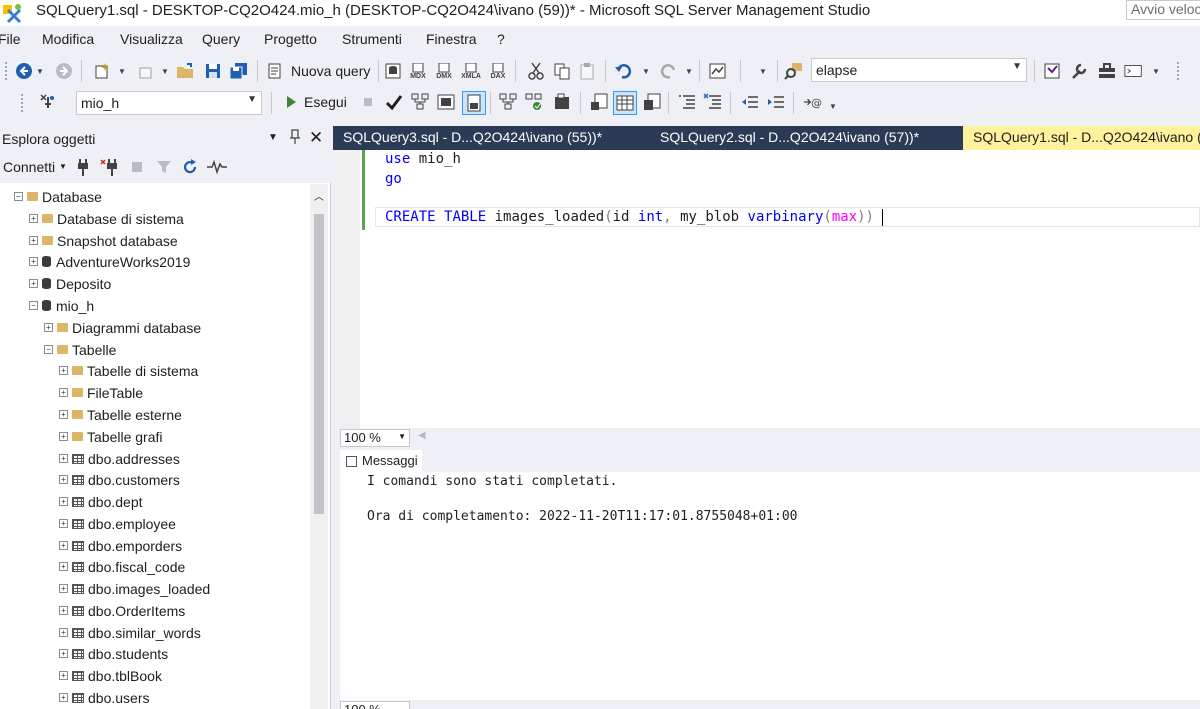 This screenshot has height=709, width=1200. I want to click on menu-file: File, so click(10, 39).